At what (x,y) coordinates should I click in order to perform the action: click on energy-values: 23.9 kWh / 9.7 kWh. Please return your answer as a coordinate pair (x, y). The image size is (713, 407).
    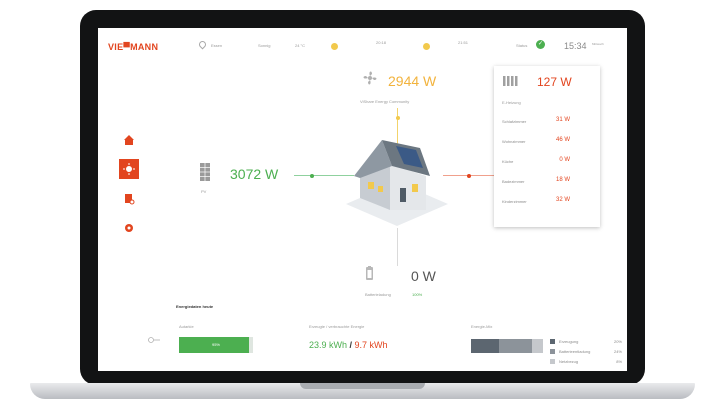
    Looking at the image, I should click on (348, 345).